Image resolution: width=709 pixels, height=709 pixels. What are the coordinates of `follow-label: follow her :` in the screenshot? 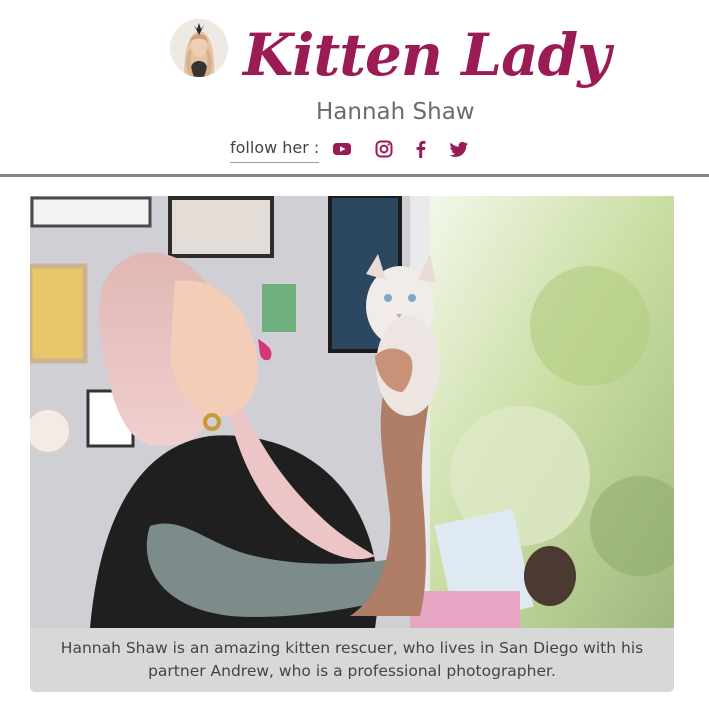 It's located at (275, 150).